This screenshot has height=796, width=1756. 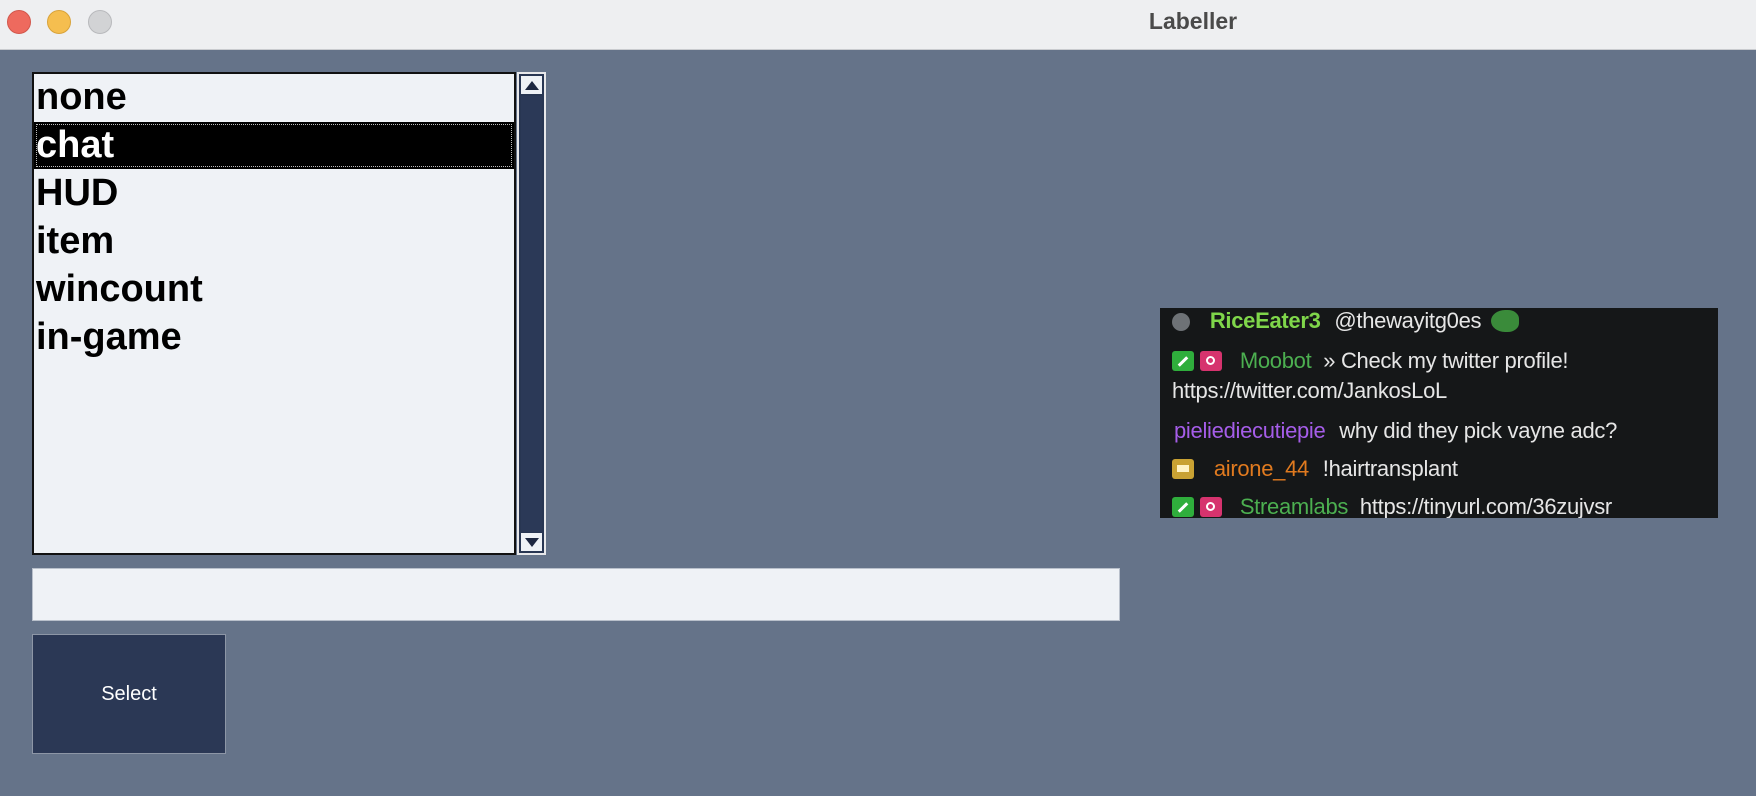 What do you see at coordinates (1261, 468) in the screenshot?
I see `chat-username: airone_44` at bounding box center [1261, 468].